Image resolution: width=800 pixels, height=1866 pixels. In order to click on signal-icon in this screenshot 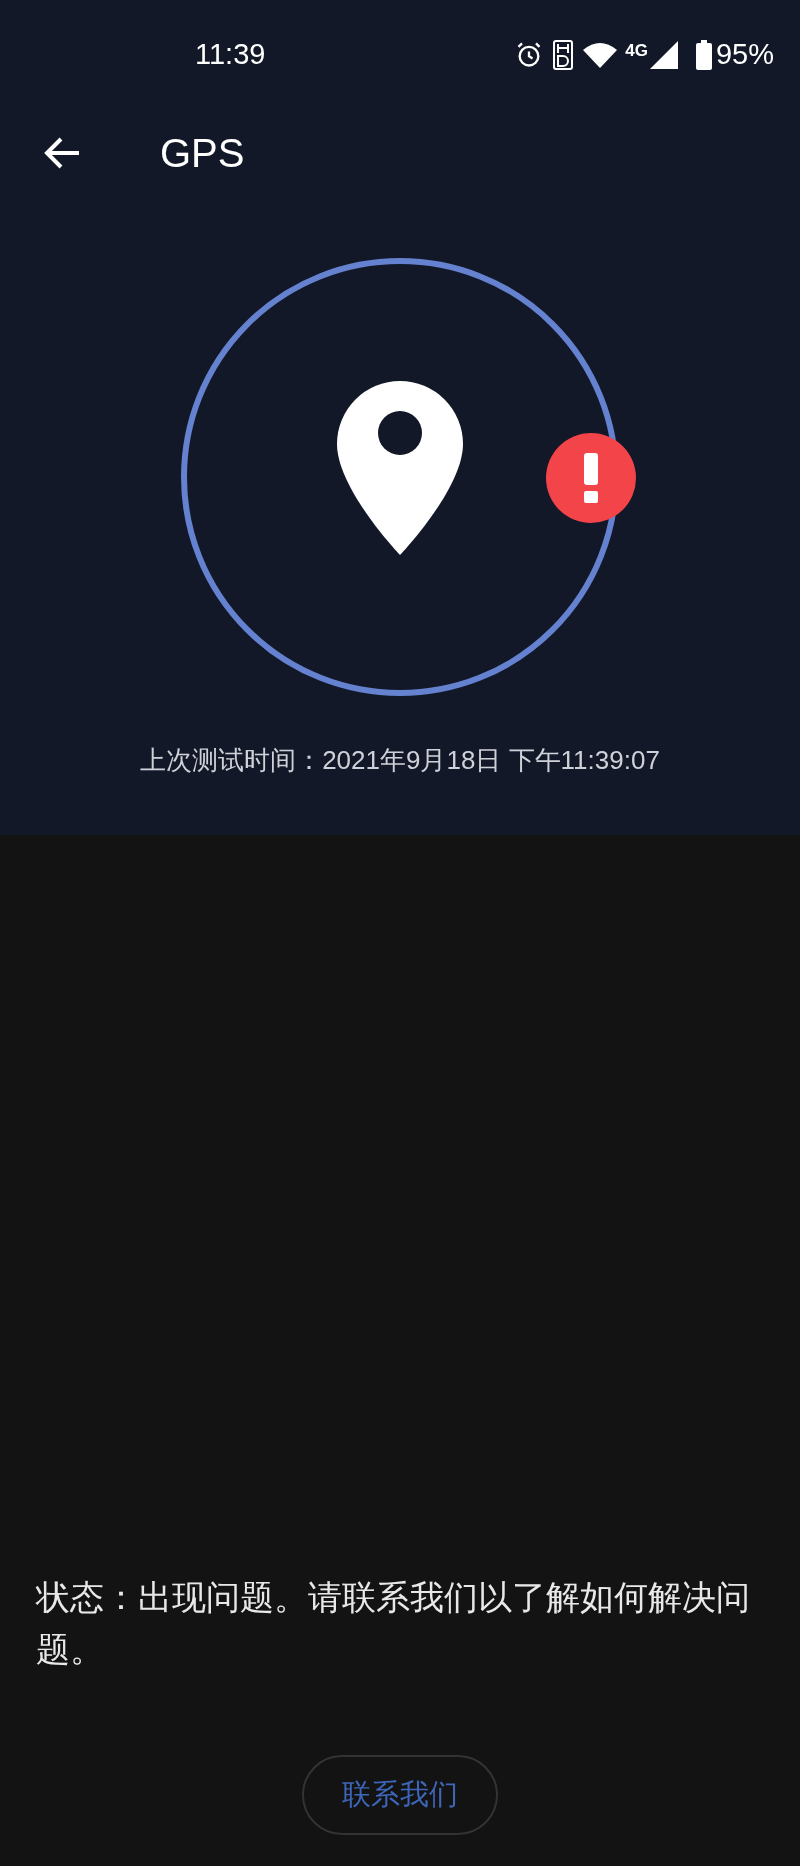, I will do `click(663, 55)`.